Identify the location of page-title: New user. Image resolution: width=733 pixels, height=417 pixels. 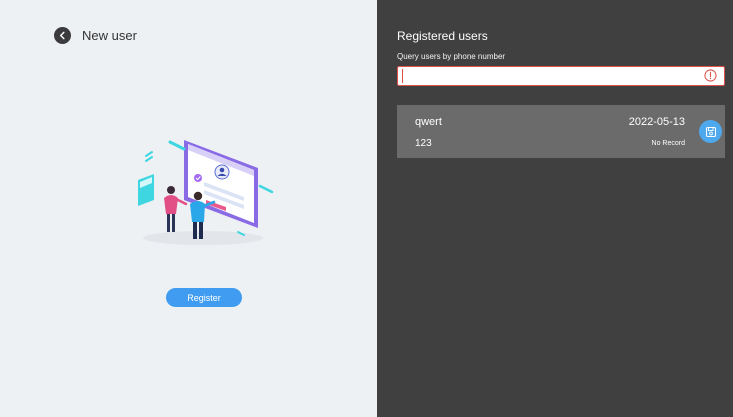
(109, 35).